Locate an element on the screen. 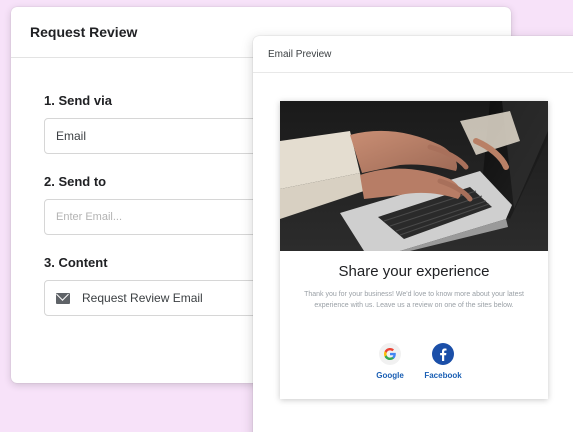 The image size is (573, 432). content-value: Request Review Email is located at coordinates (142, 298).